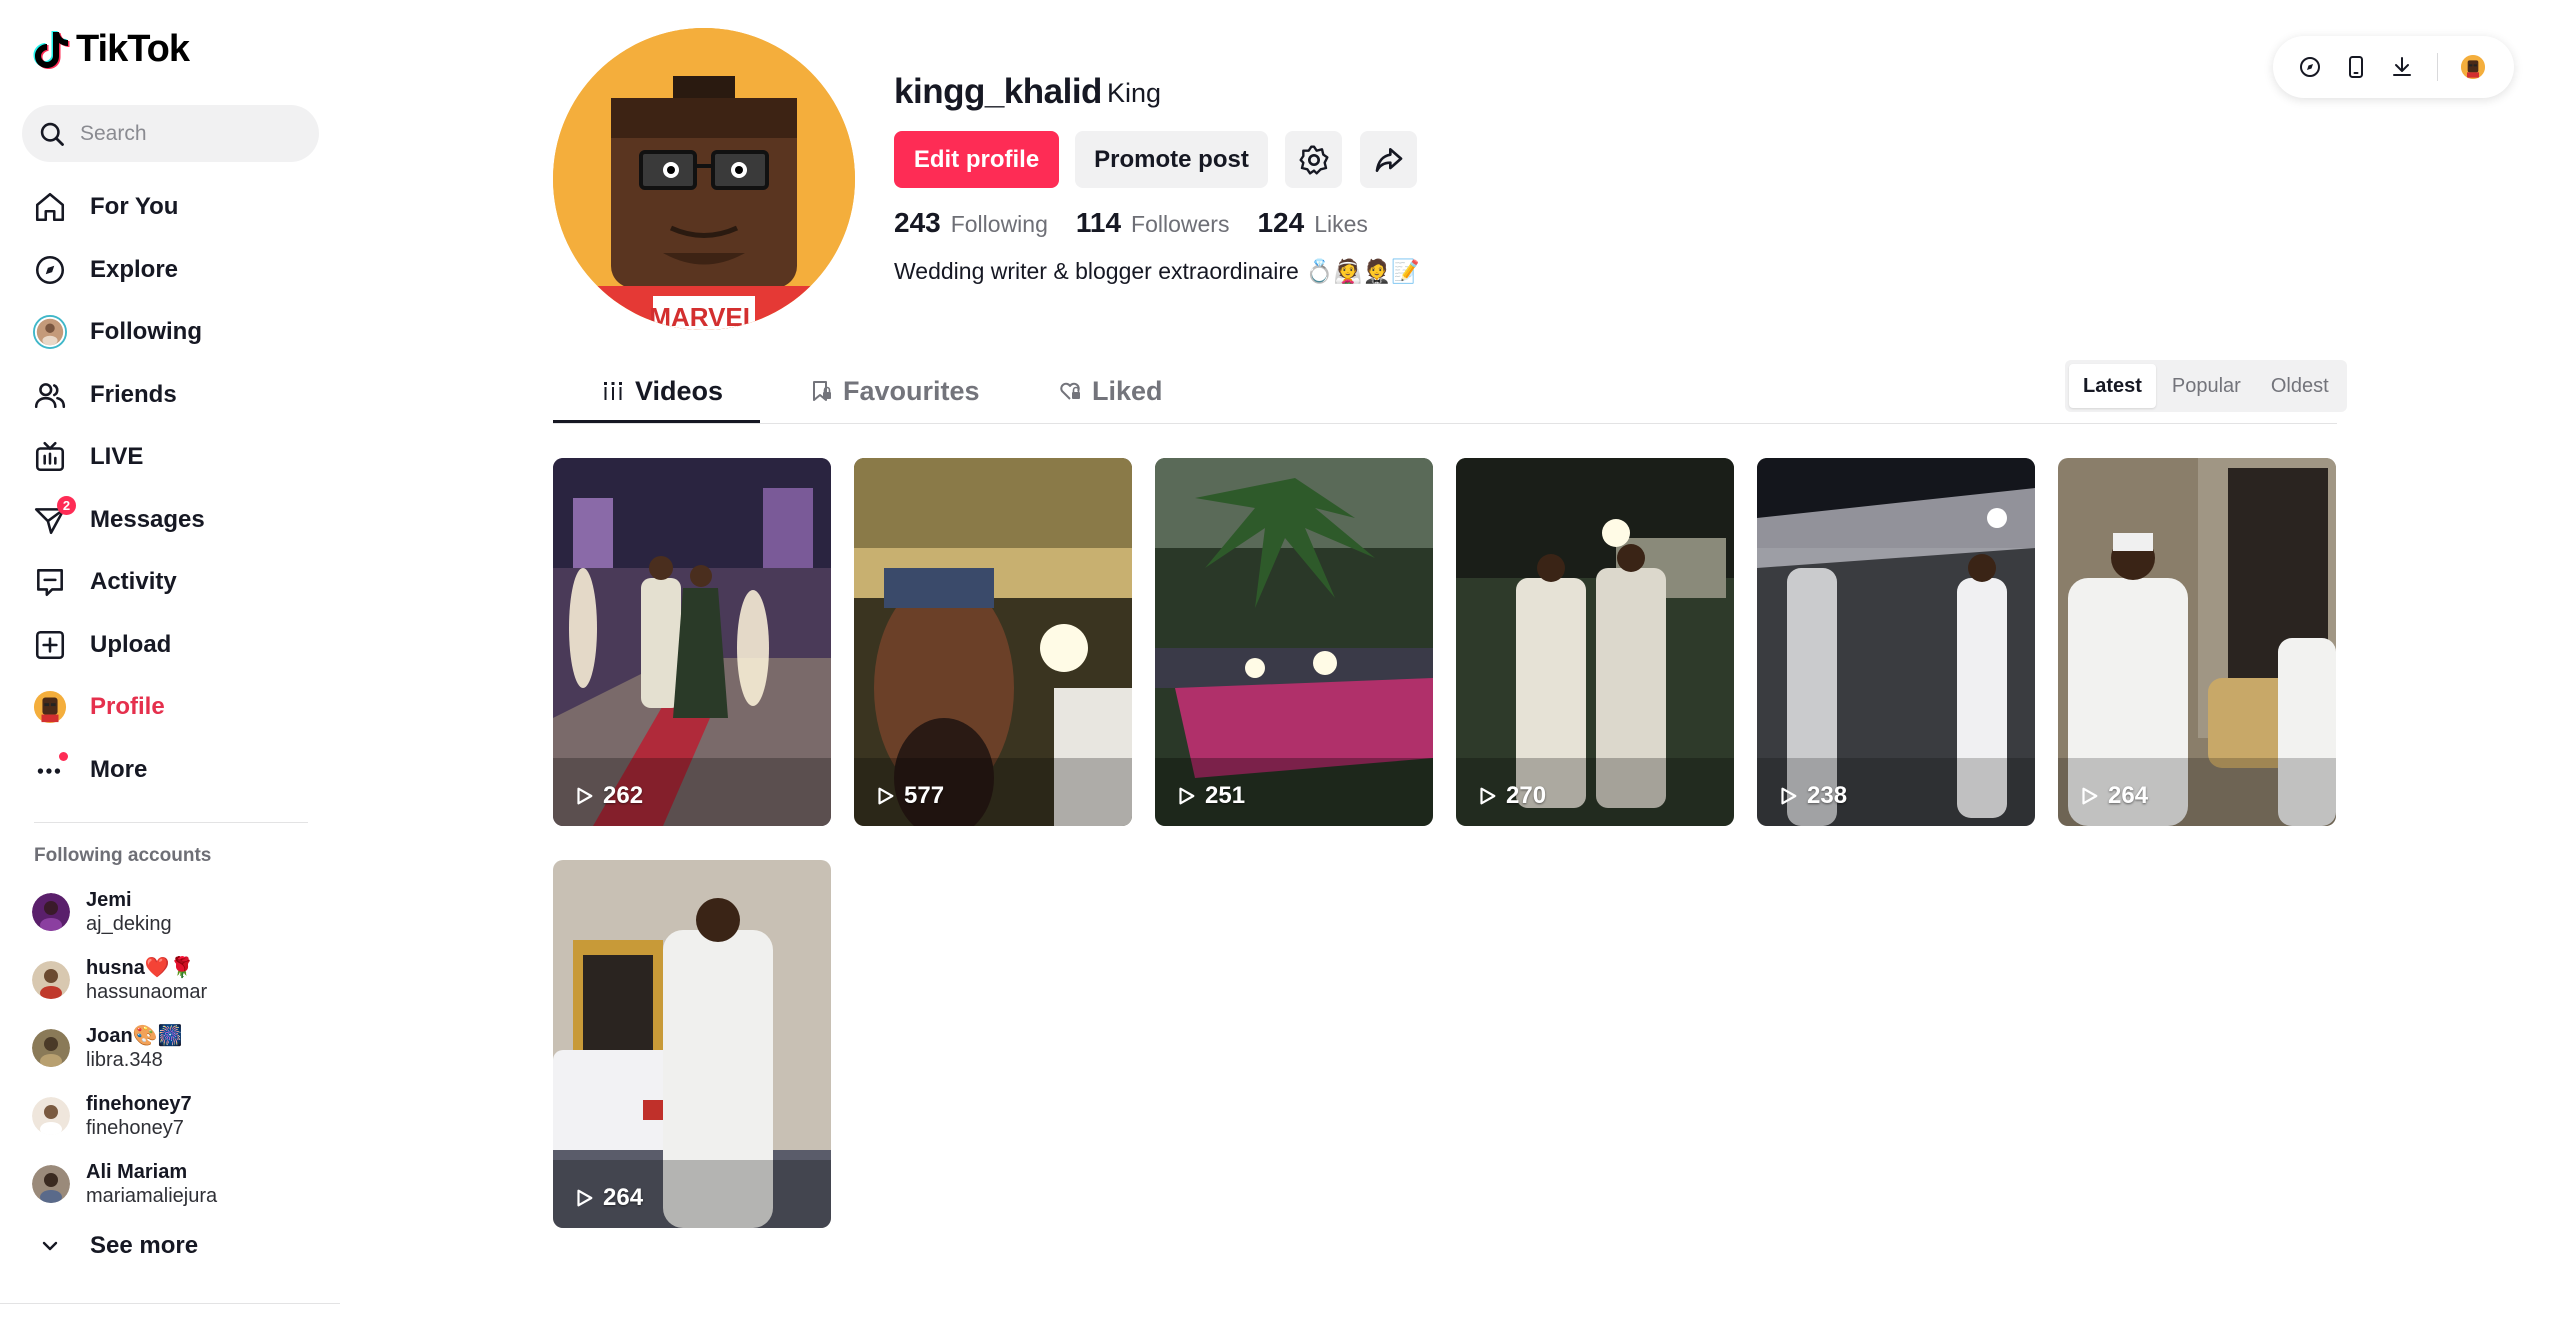 This screenshot has width=2560, height=1318. I want to click on more-dots-icon, so click(50, 769).